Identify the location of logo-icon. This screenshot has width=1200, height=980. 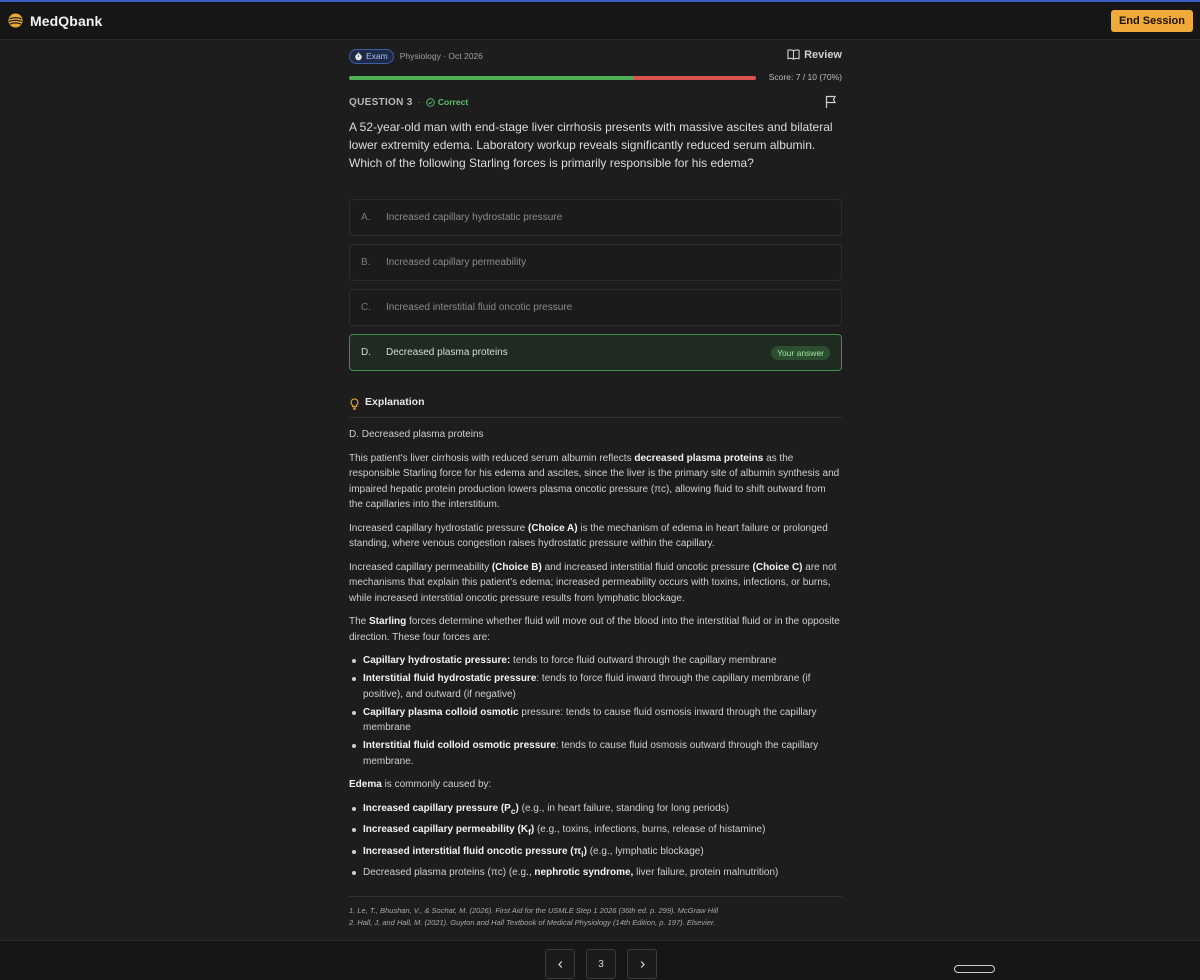
(15, 20).